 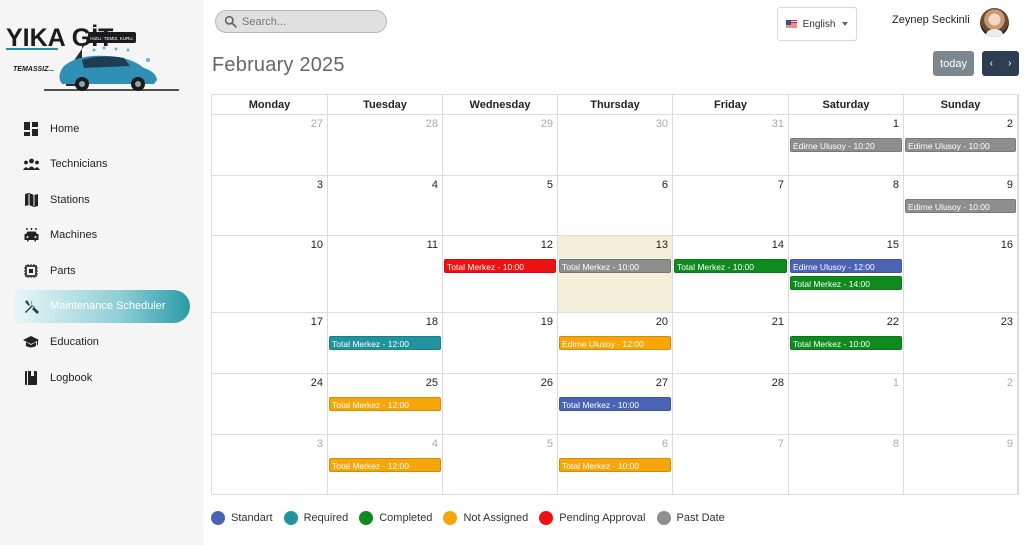 What do you see at coordinates (953, 63) in the screenshot?
I see `today-button: today` at bounding box center [953, 63].